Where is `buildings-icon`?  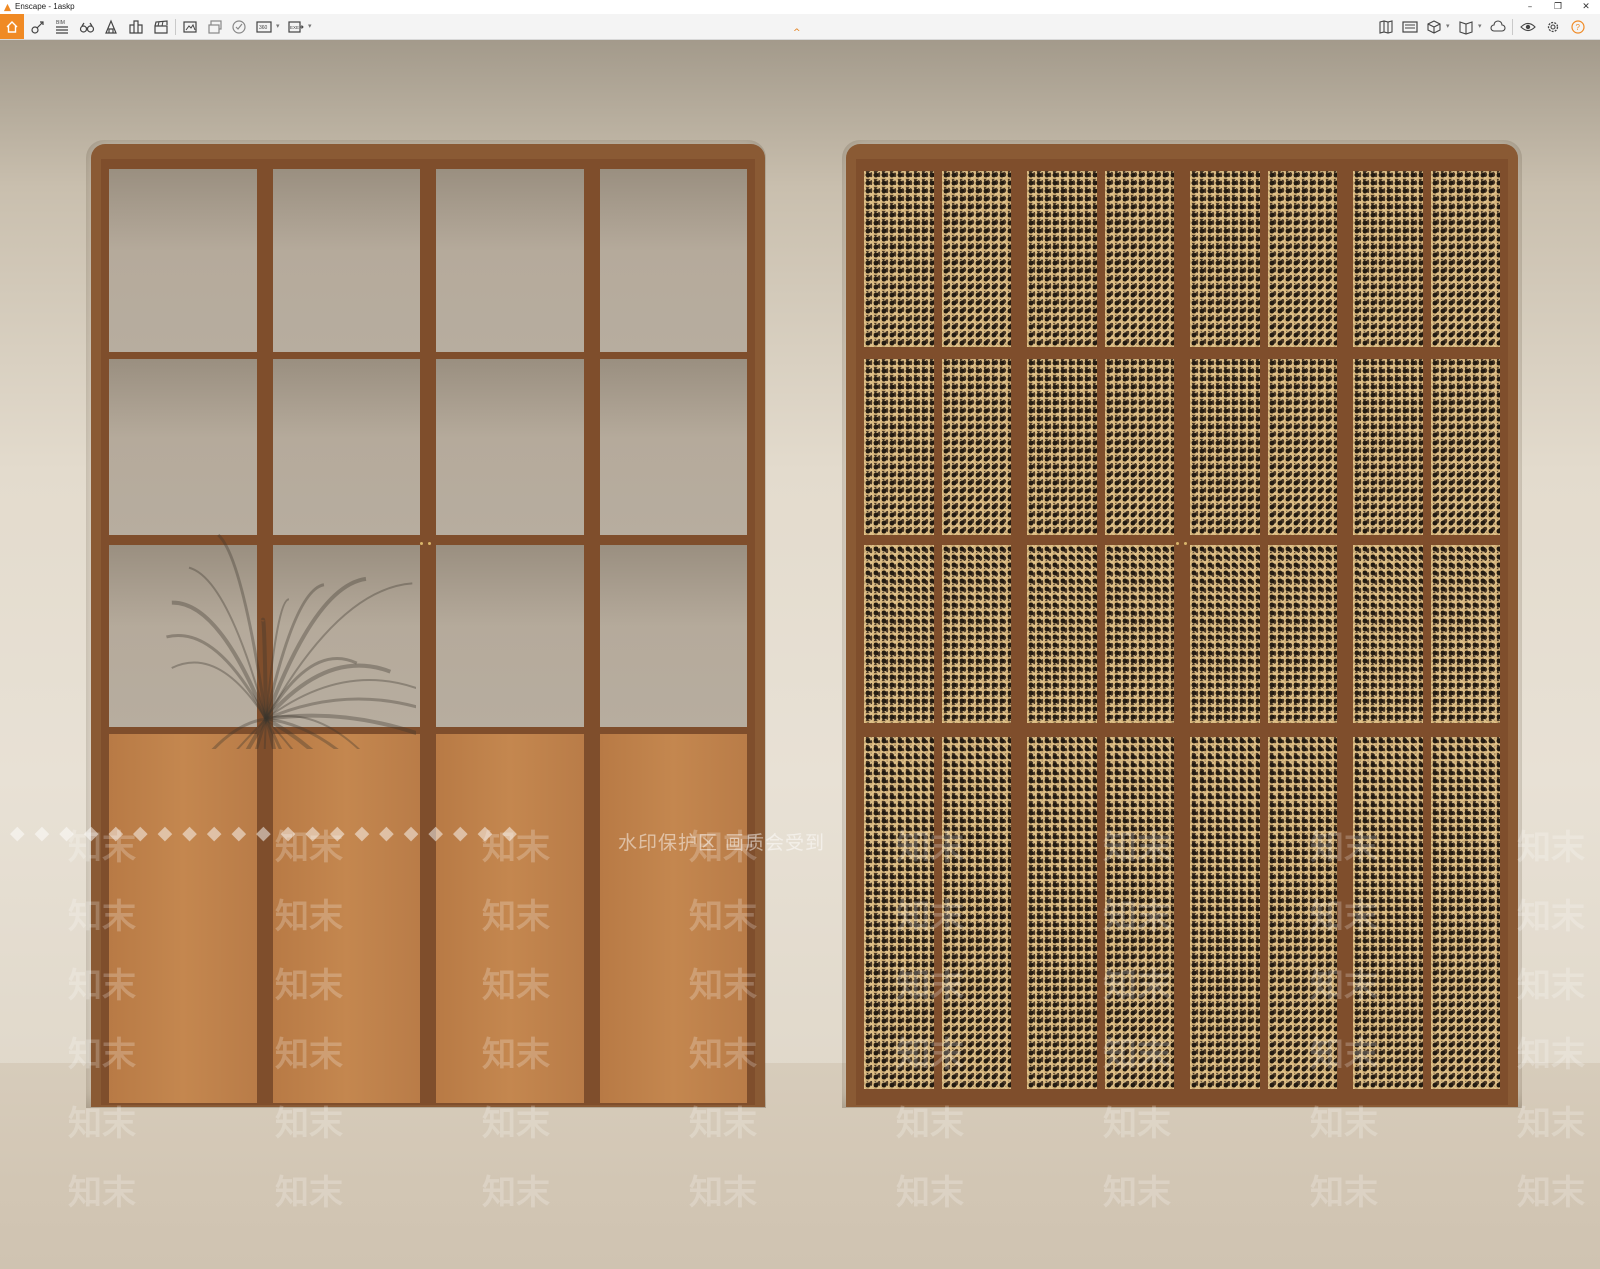 buildings-icon is located at coordinates (136, 27).